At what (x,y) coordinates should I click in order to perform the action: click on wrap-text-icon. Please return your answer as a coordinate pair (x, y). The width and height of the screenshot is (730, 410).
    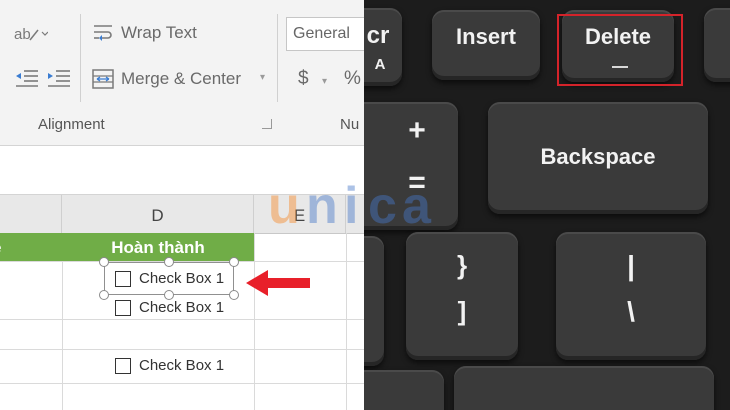
    Looking at the image, I should click on (103, 33).